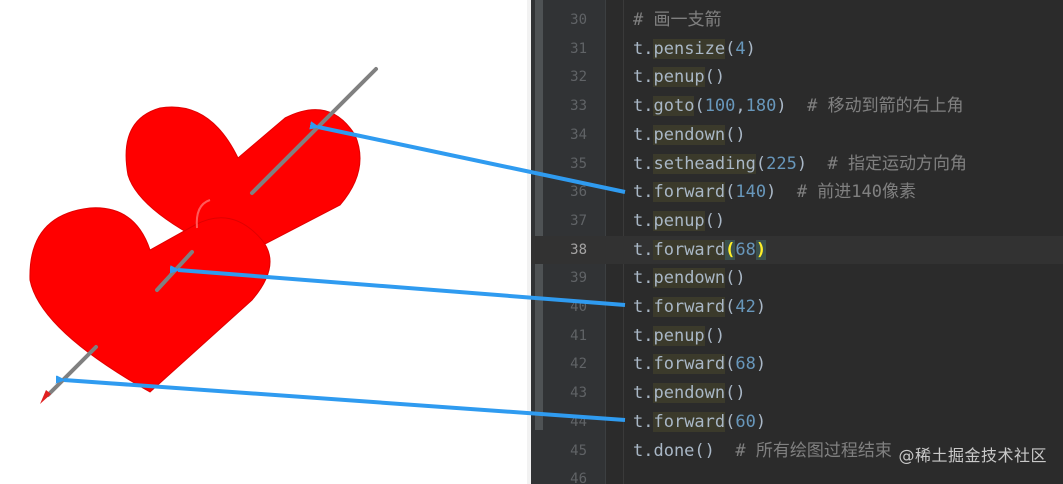  Describe the element at coordinates (800, 164) in the screenshot. I see `code-text: t.setheading(225) # 指定运动方向角` at that location.